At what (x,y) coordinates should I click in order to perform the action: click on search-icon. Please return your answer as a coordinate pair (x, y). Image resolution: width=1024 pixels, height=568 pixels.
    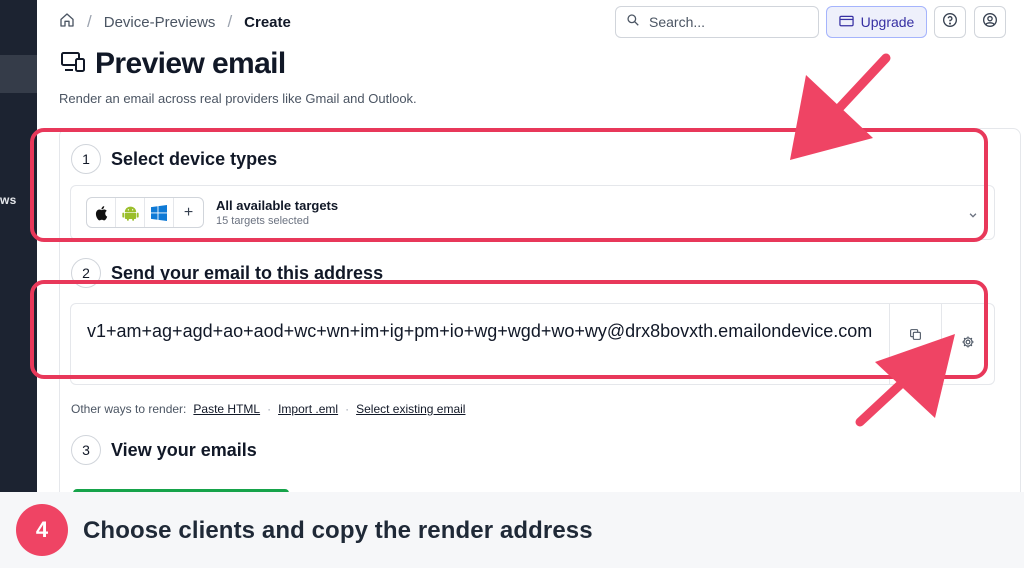
    Looking at the image, I should click on (633, 22).